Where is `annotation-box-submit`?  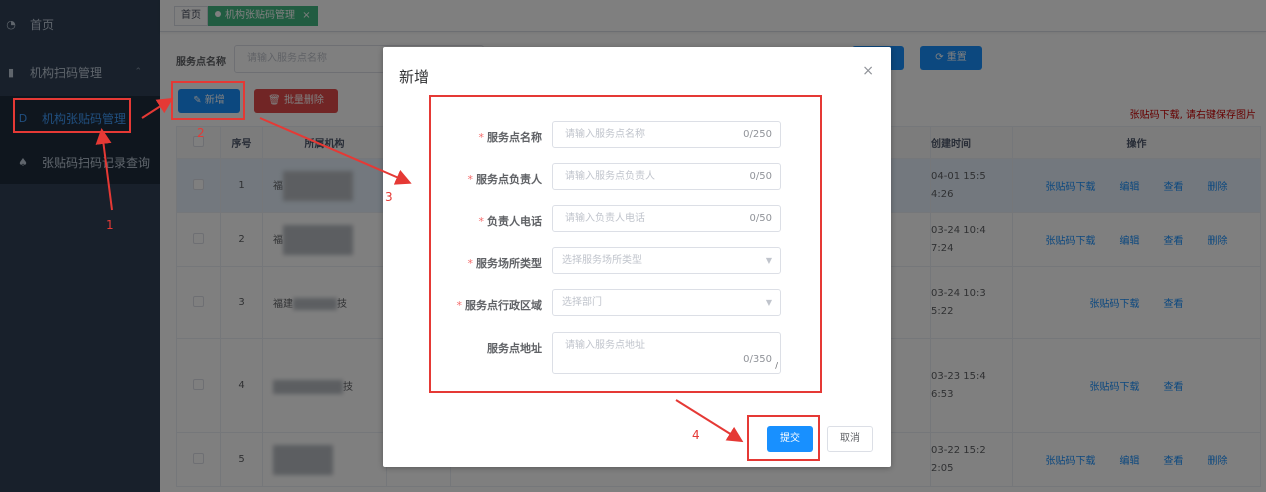
annotation-box-submit is located at coordinates (783, 438).